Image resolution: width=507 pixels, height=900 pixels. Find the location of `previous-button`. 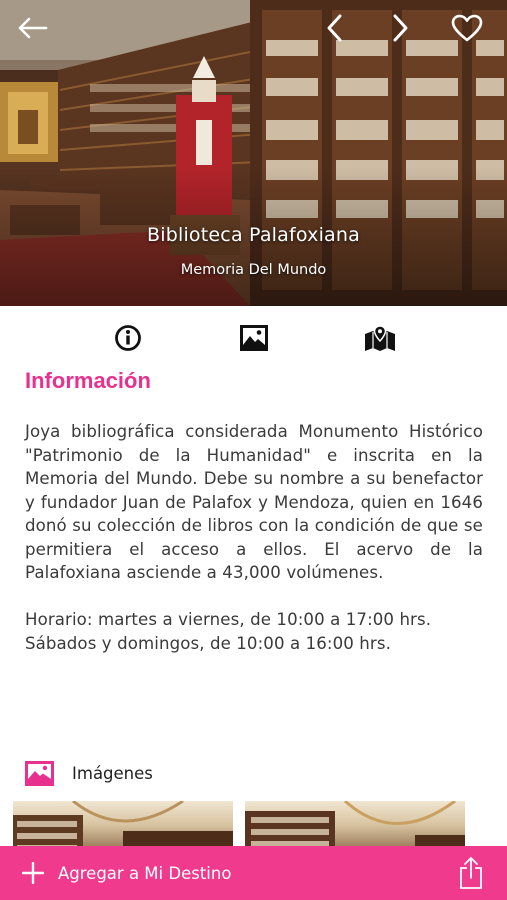

previous-button is located at coordinates (335, 28).